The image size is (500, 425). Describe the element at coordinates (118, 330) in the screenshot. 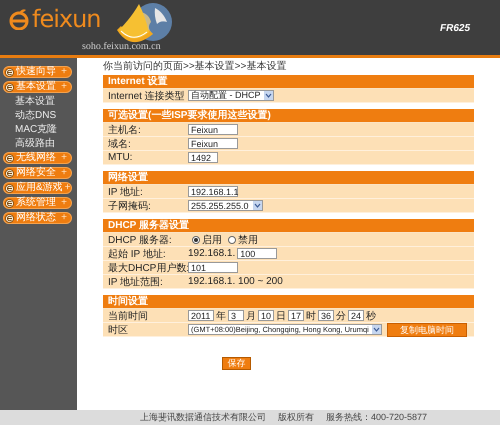

I see `field-label: 时区` at that location.